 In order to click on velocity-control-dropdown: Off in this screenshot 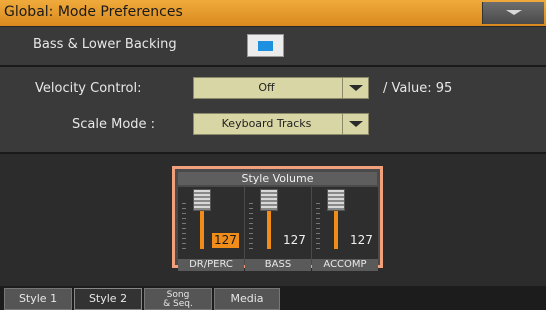, I will do `click(281, 88)`.